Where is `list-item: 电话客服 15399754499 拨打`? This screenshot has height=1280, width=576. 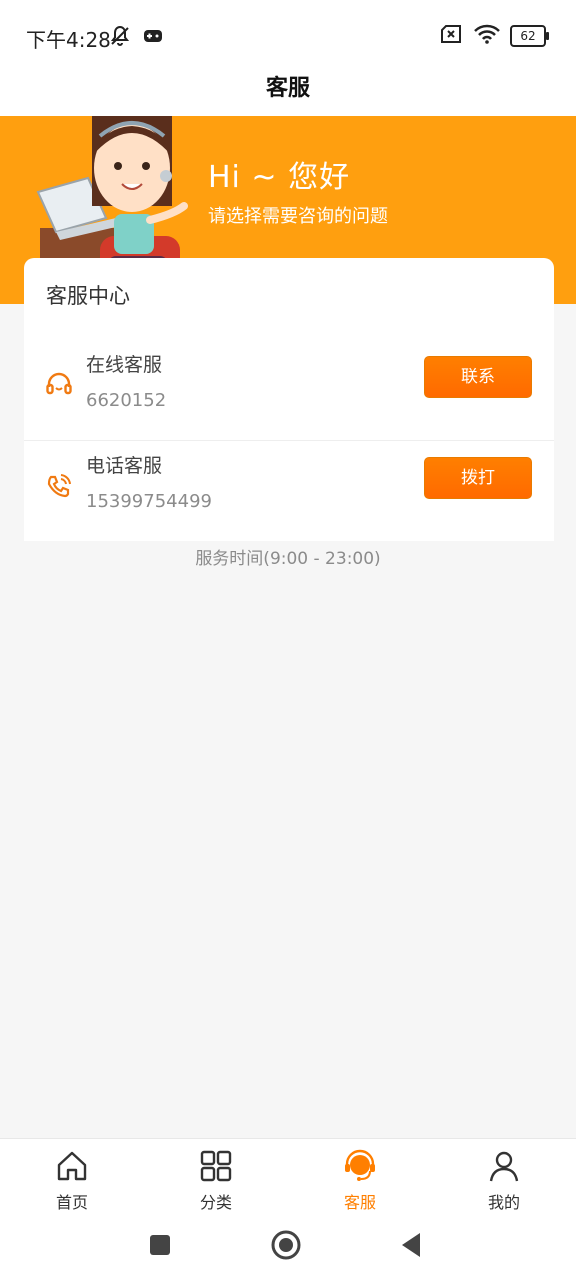
list-item: 电话客服 15399754499 拨打 is located at coordinates (289, 491).